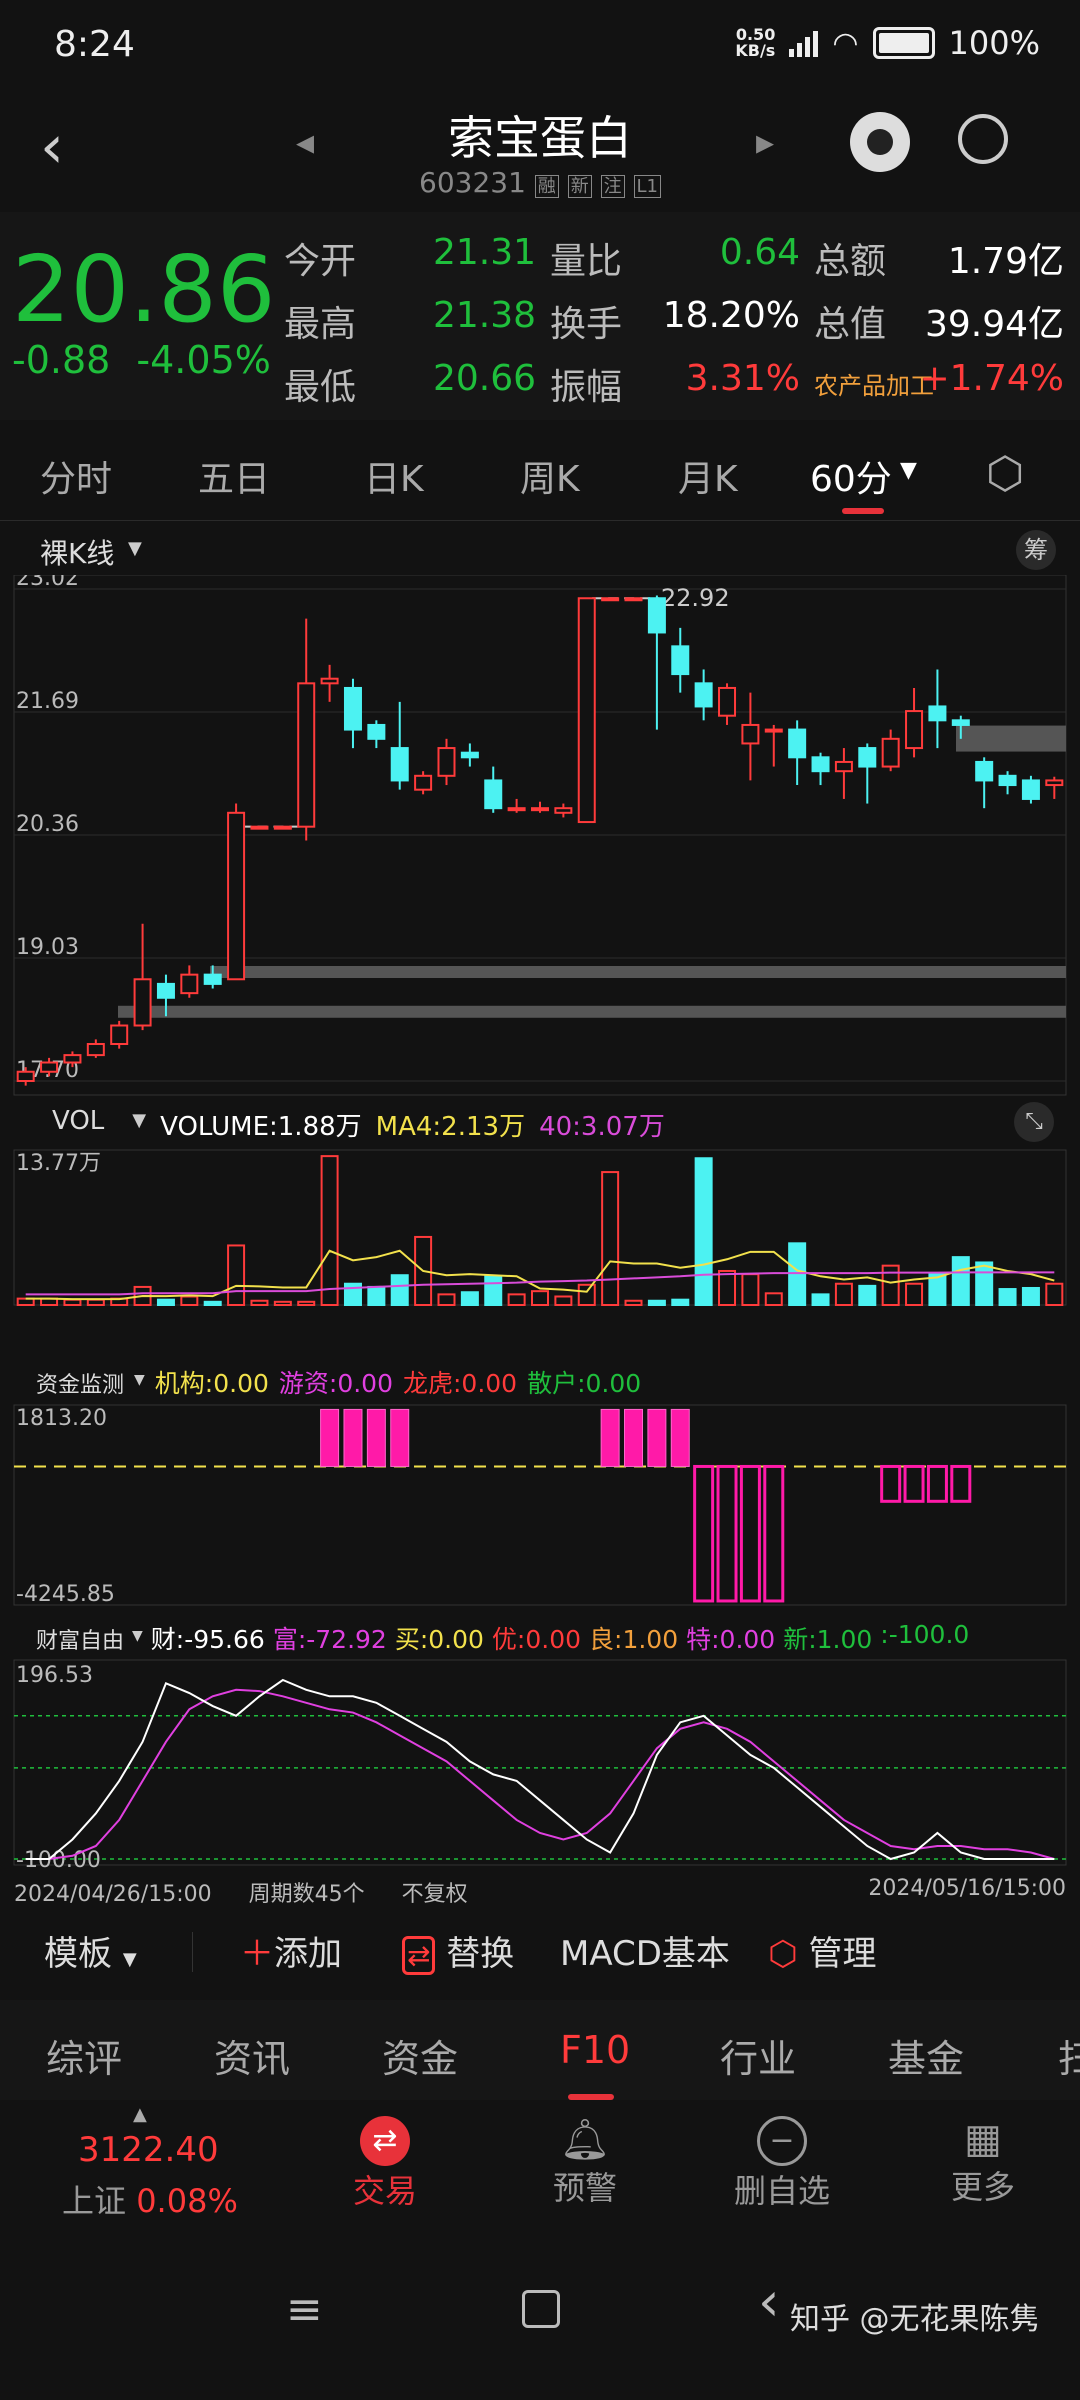  What do you see at coordinates (755, 42) in the screenshot?
I see `network-speed: 0.50 KB/s` at bounding box center [755, 42].